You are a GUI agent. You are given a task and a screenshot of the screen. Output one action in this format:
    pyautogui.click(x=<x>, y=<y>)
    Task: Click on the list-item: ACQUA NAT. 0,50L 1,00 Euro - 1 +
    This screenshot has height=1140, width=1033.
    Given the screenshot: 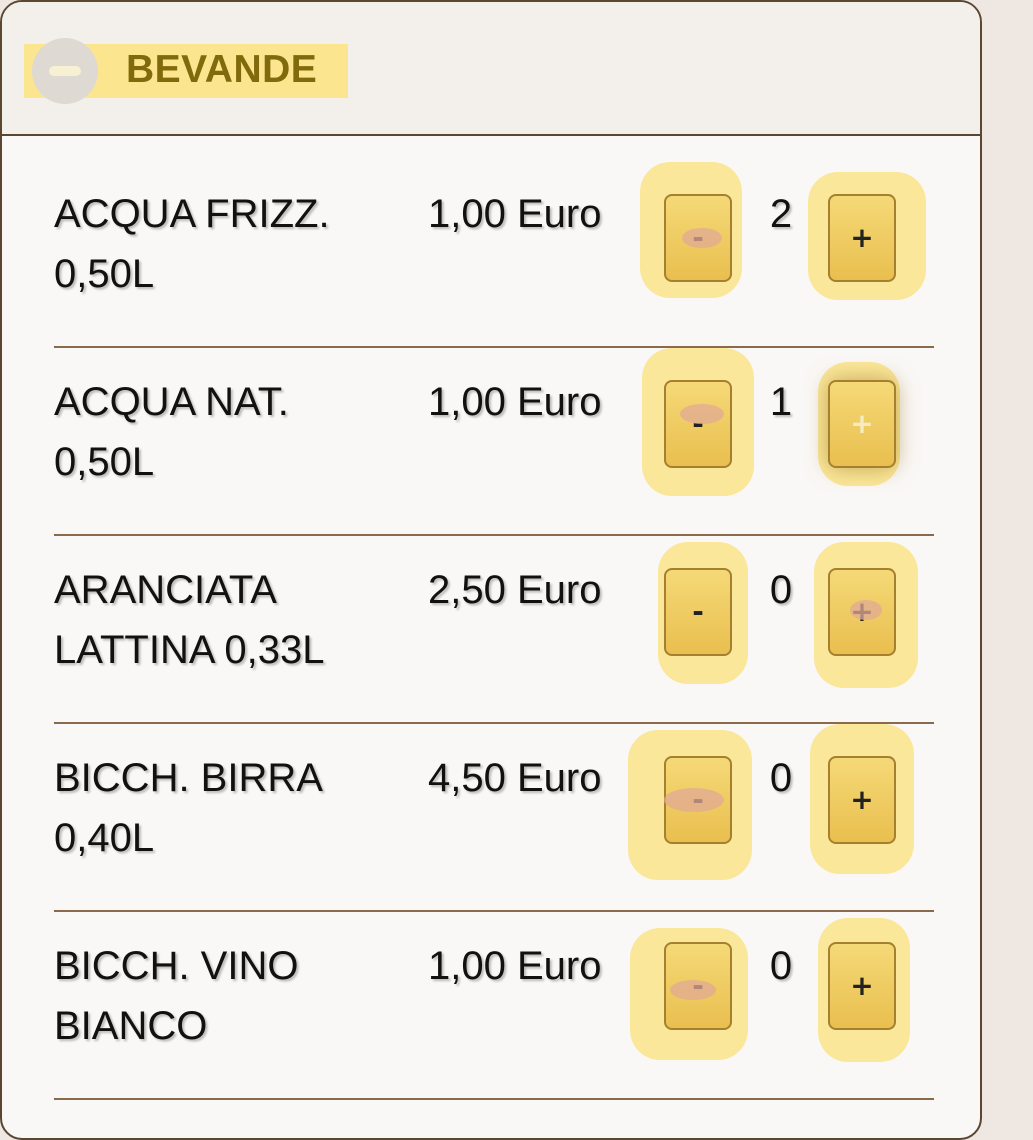 What is the action you would take?
    pyautogui.click(x=494, y=440)
    